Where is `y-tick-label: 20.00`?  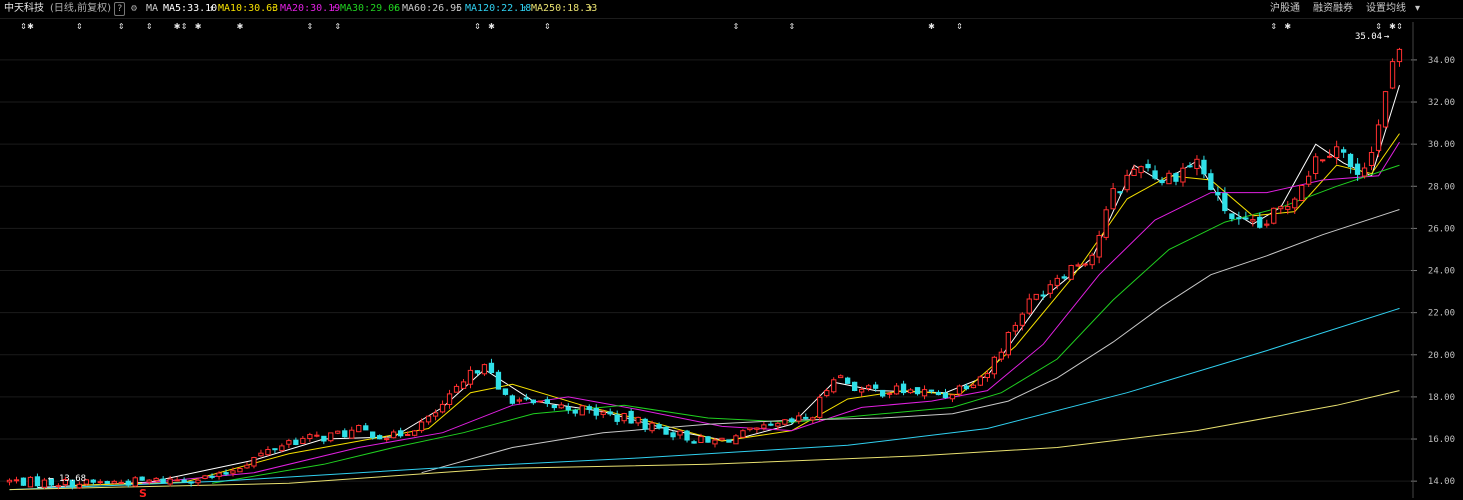
y-tick-label: 20.00 is located at coordinates (1441, 356).